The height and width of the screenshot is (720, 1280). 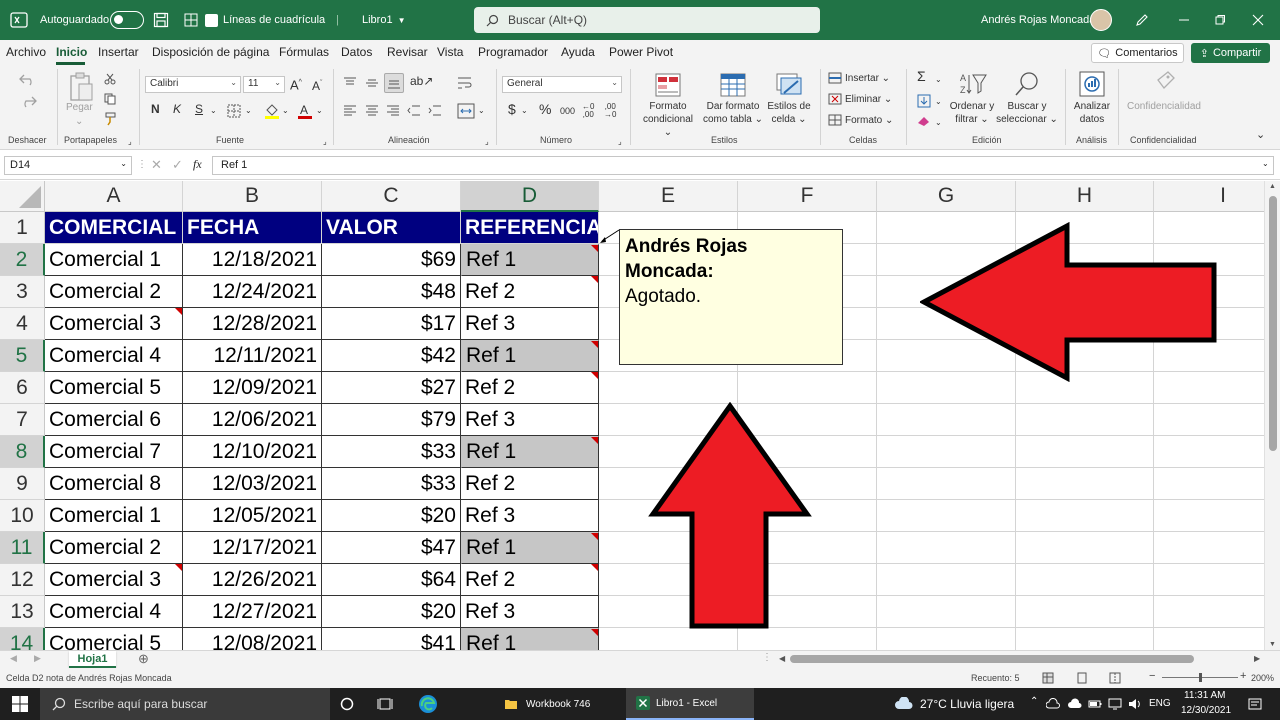 What do you see at coordinates (391, 260) in the screenshot?
I see `cell-valor: $69` at bounding box center [391, 260].